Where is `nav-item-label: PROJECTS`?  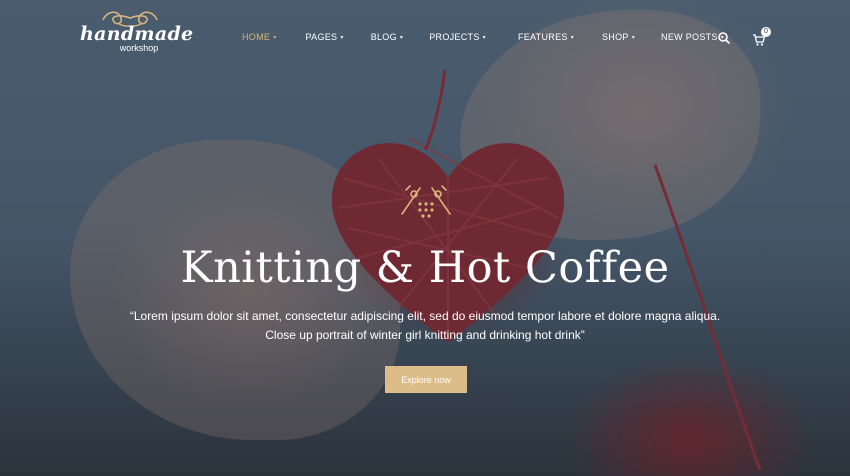
nav-item-label: PROJECTS is located at coordinates (454, 37).